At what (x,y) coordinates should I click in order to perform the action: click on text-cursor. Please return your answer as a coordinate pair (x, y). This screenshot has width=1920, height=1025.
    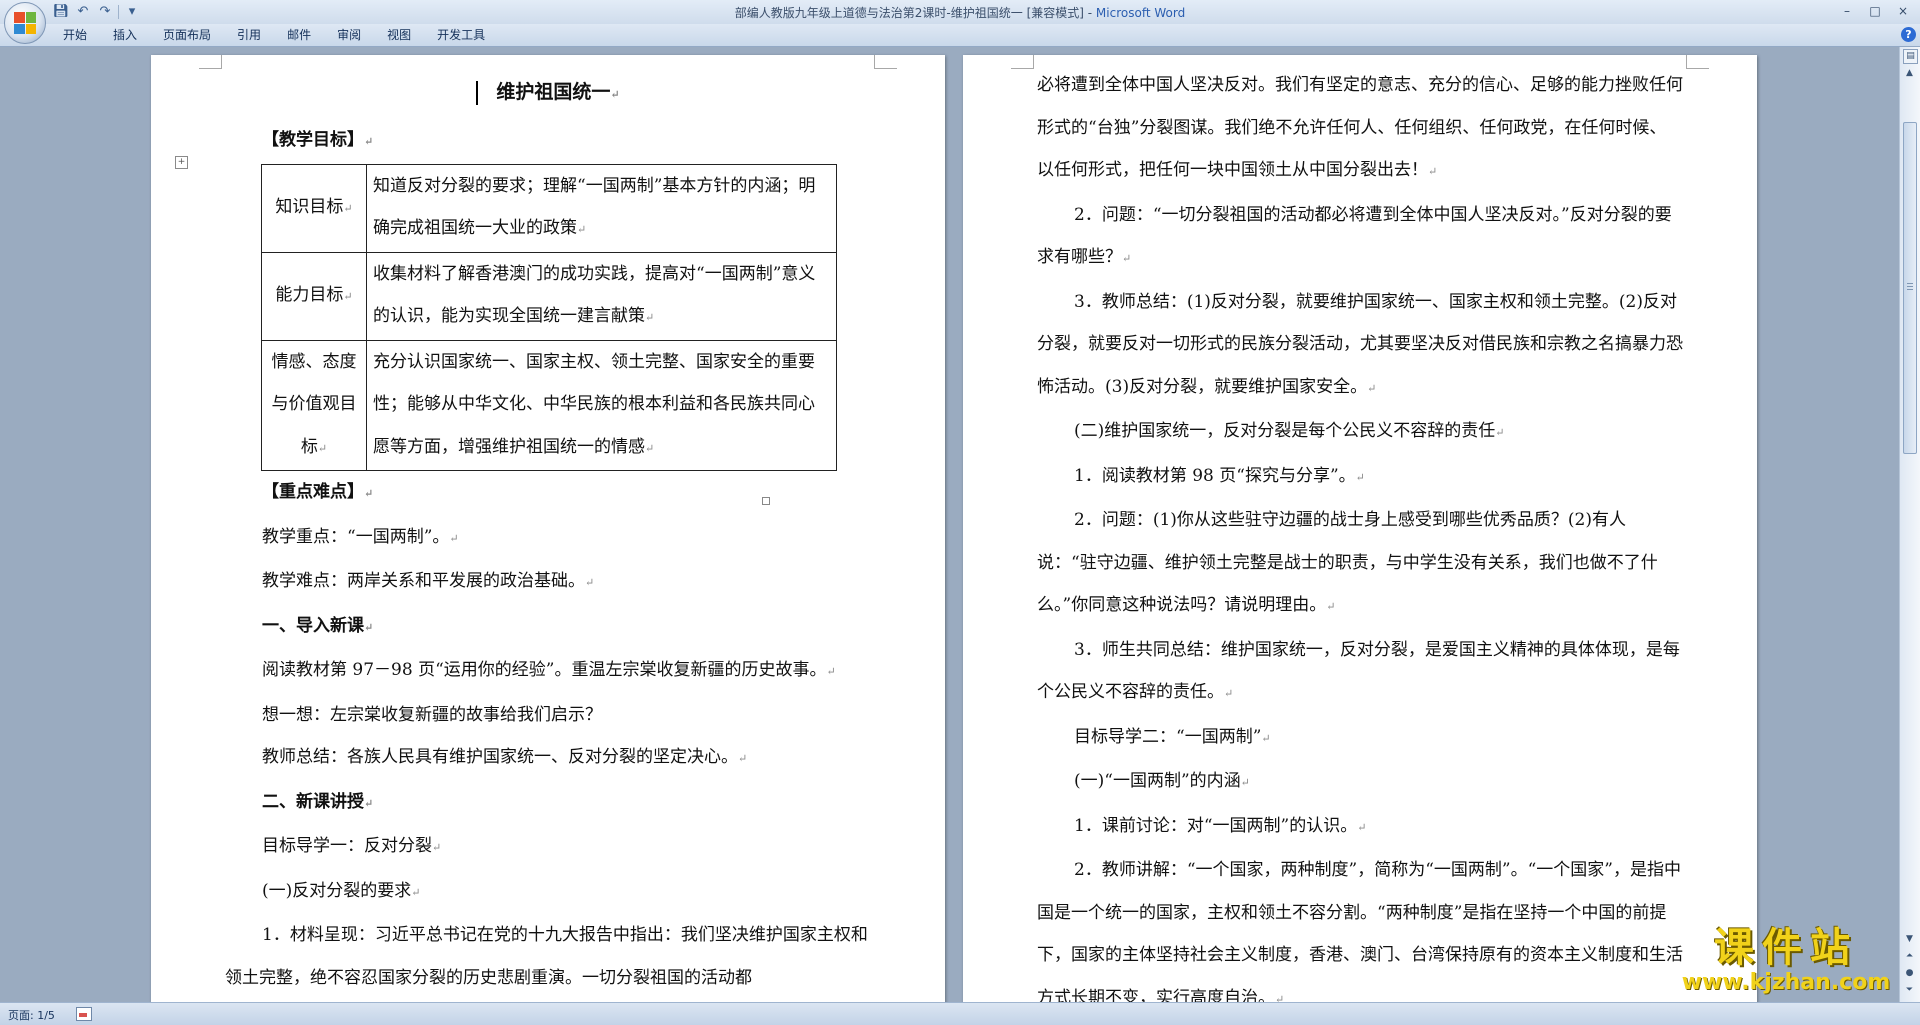
    Looking at the image, I should click on (477, 93).